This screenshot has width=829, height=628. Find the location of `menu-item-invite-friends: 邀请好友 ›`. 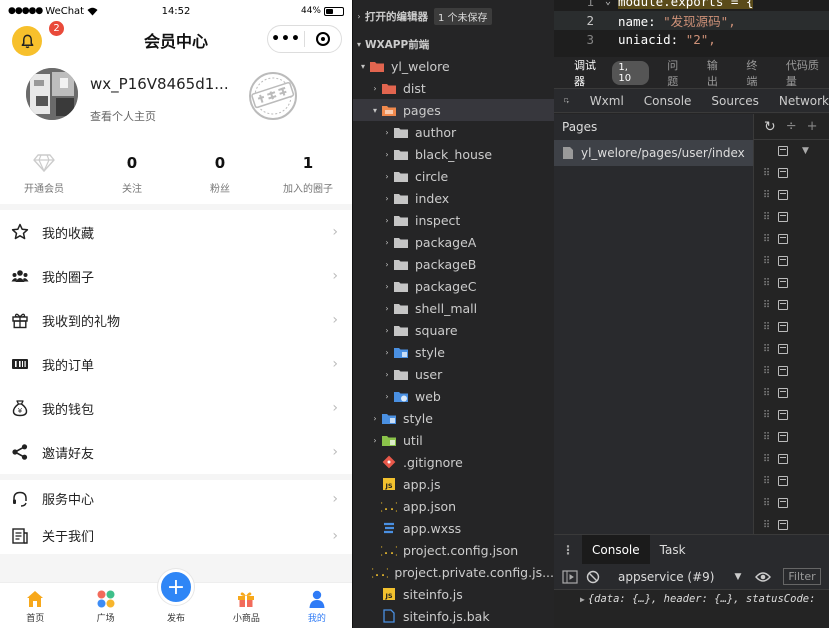

menu-item-invite-friends: 邀请好友 › is located at coordinates (176, 452).